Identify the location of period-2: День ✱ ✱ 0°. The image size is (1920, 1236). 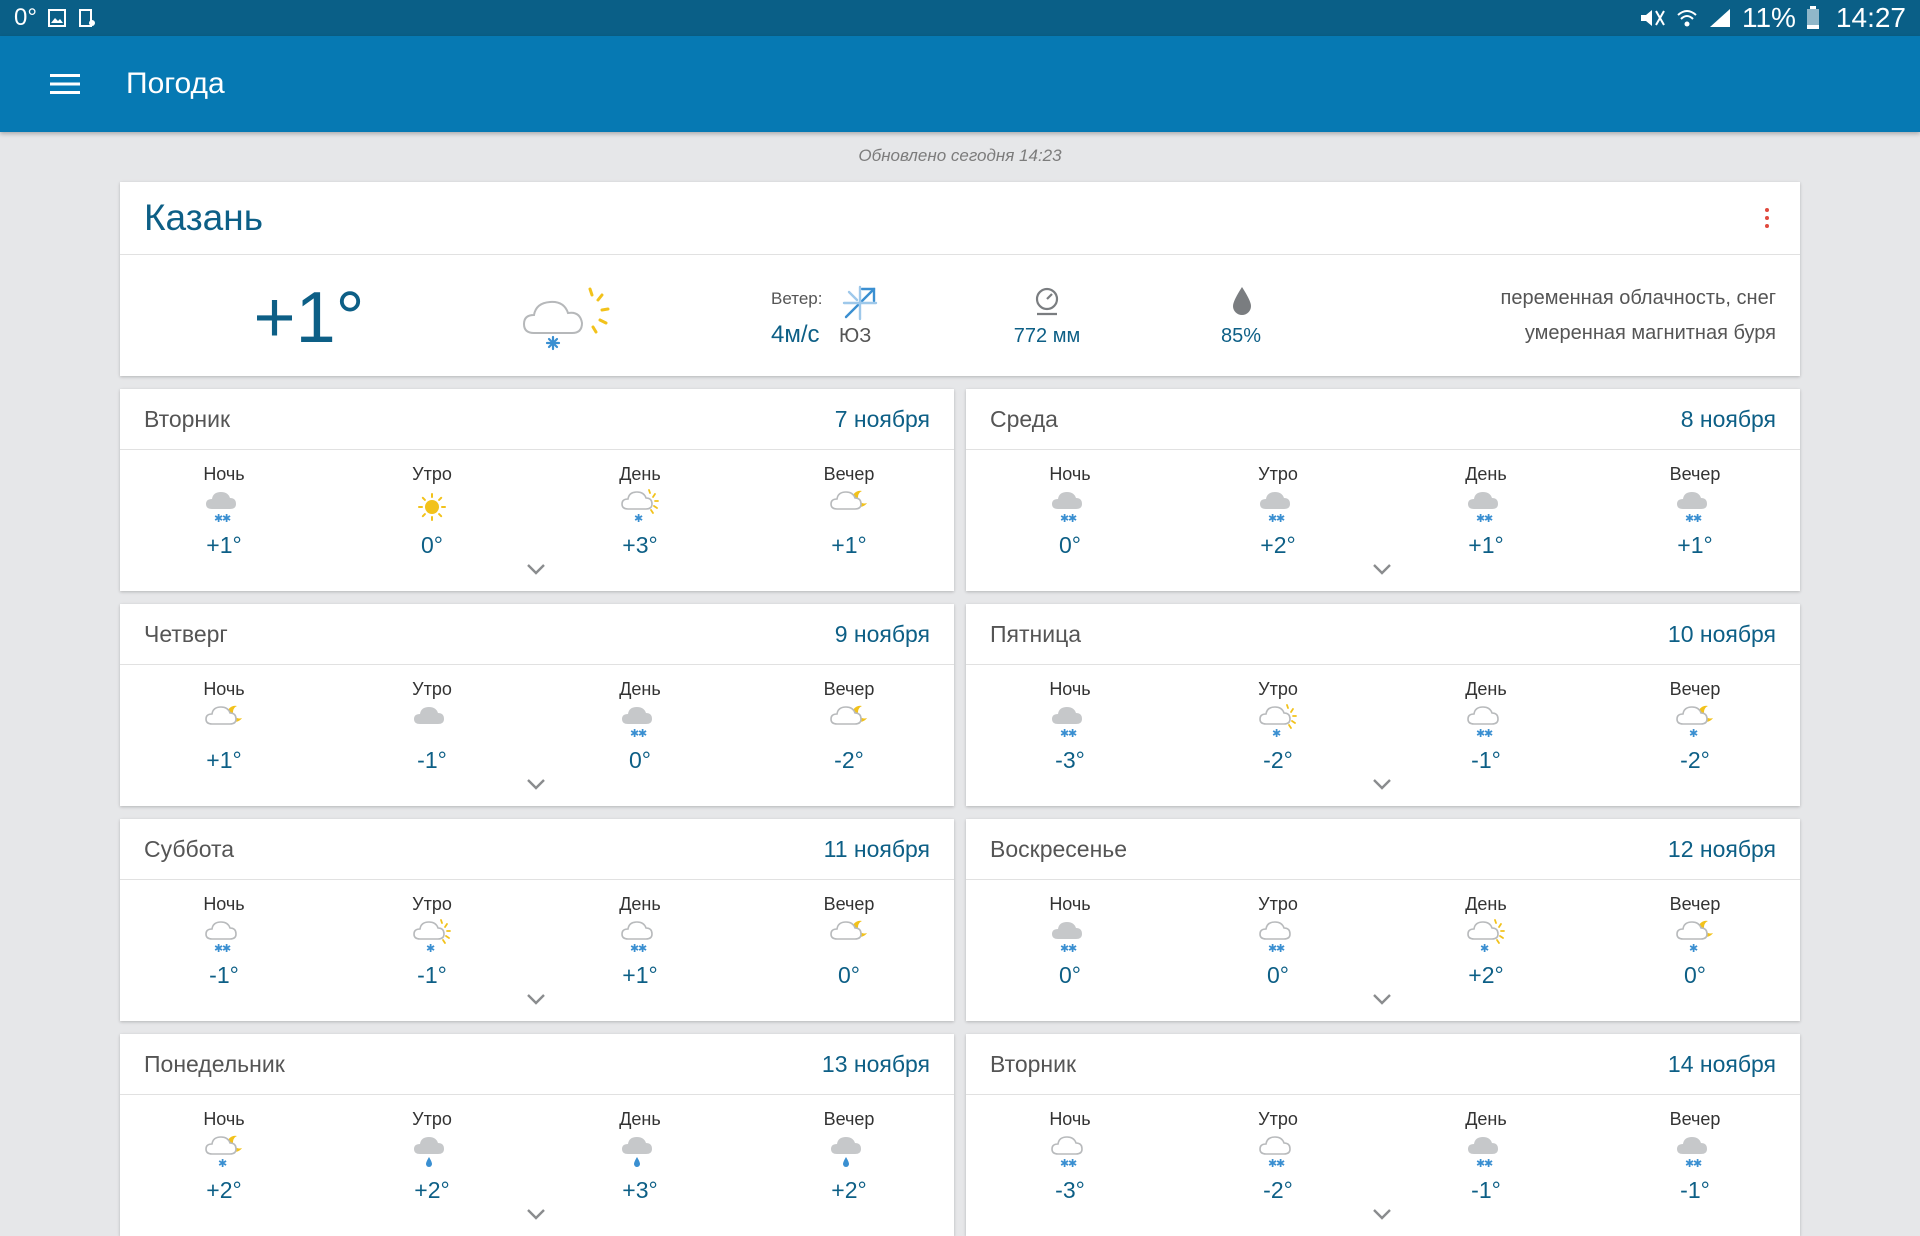
(640, 726).